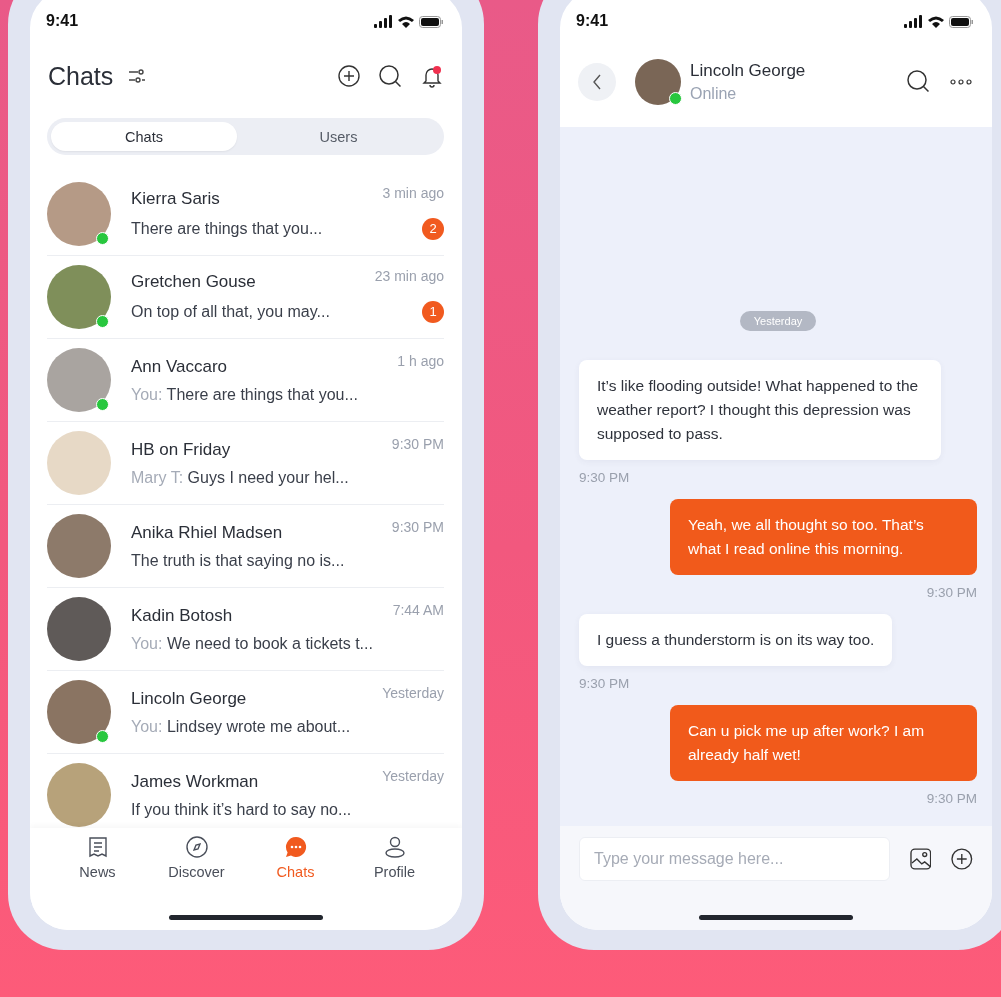 The image size is (1001, 997). Describe the element at coordinates (413, 192) in the screenshot. I see `message-time: 3 min ago` at that location.